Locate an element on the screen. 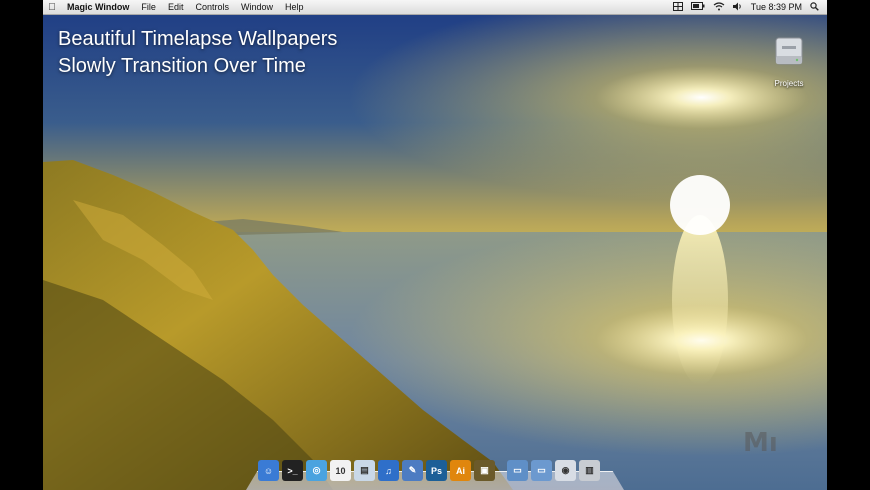 This screenshot has height=490, width=870. menu-help: Help is located at coordinates (294, 7).